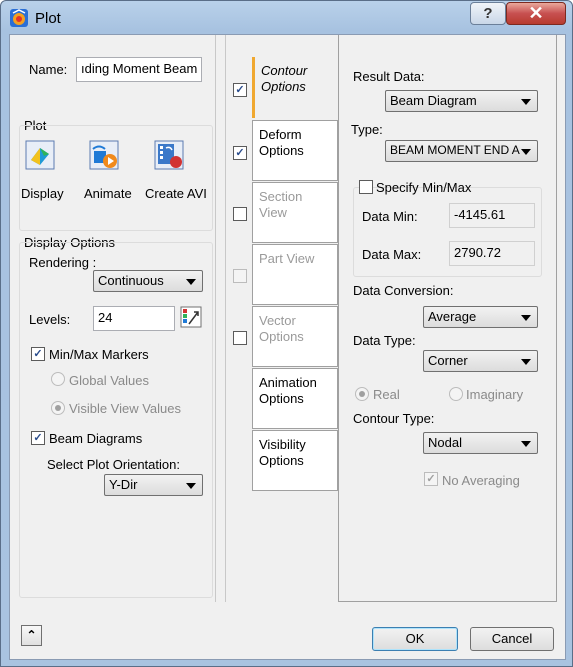 The width and height of the screenshot is (573, 667). What do you see at coordinates (123, 484) in the screenshot?
I see `plot-orientation-value: Y-Dir` at bounding box center [123, 484].